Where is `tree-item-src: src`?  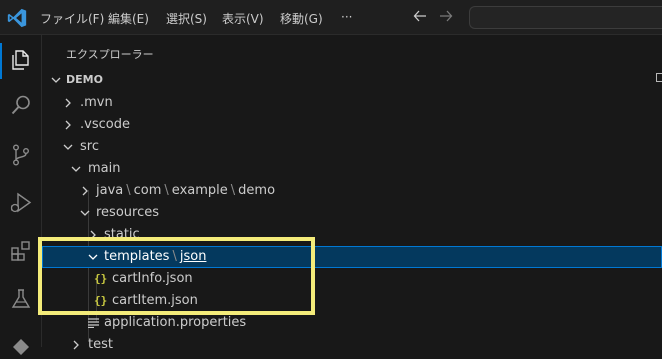 tree-item-src: src is located at coordinates (352, 147).